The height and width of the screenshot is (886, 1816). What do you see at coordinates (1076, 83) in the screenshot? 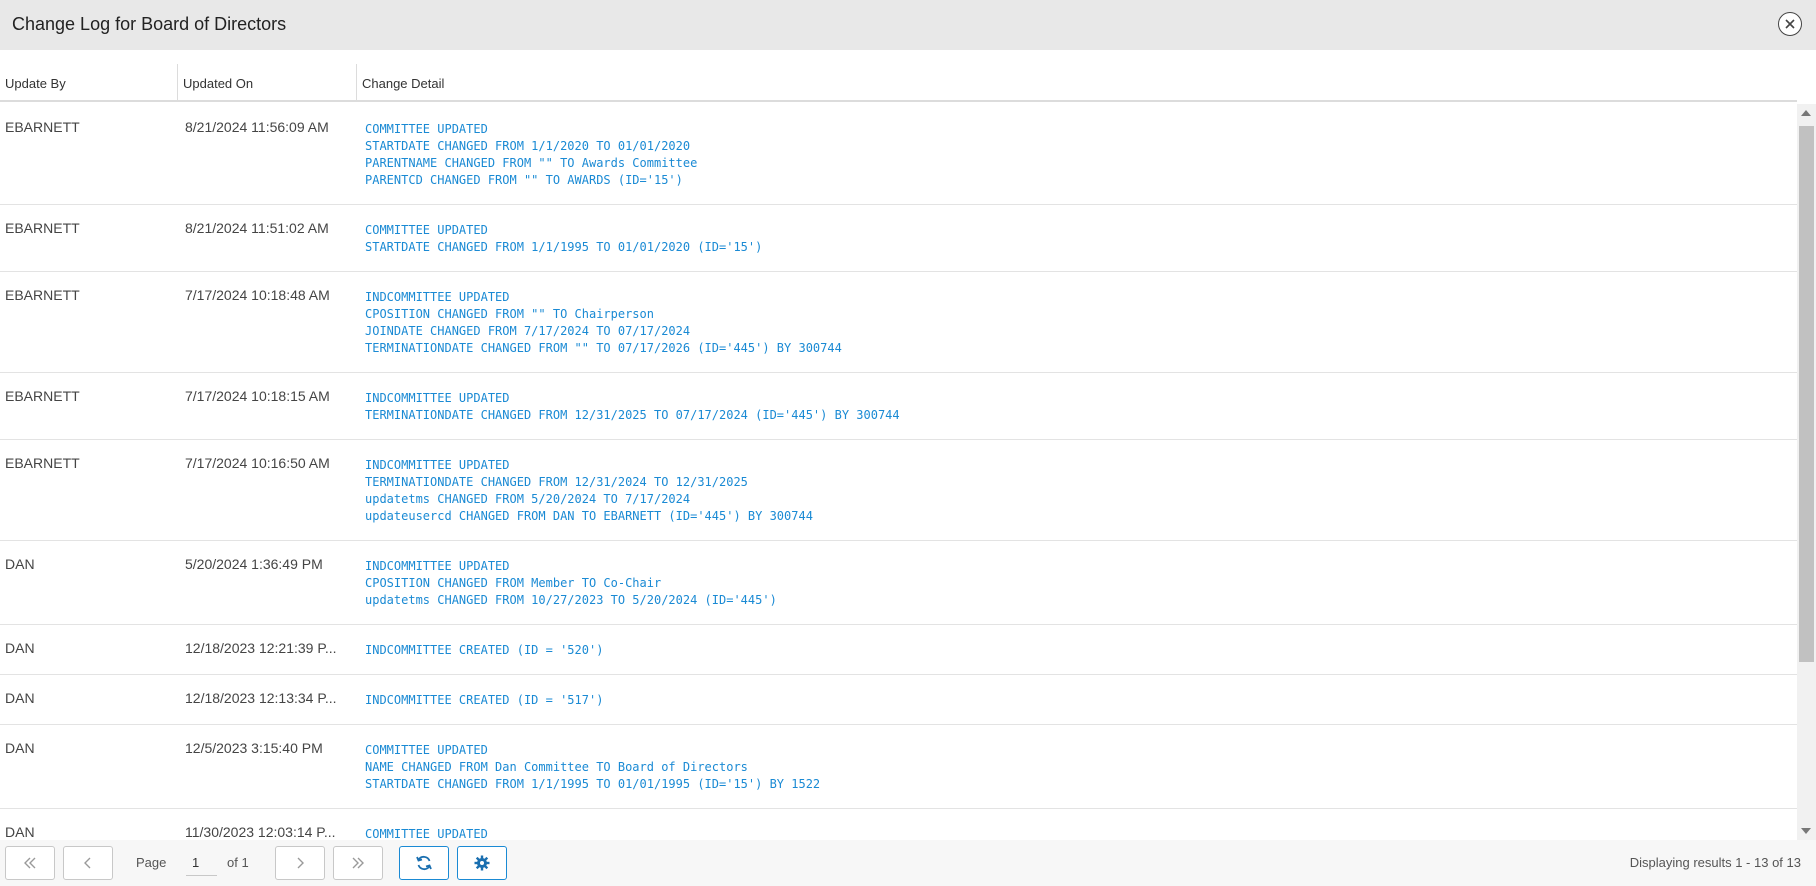
I see `column-header-change-detail: Change Detail` at bounding box center [1076, 83].